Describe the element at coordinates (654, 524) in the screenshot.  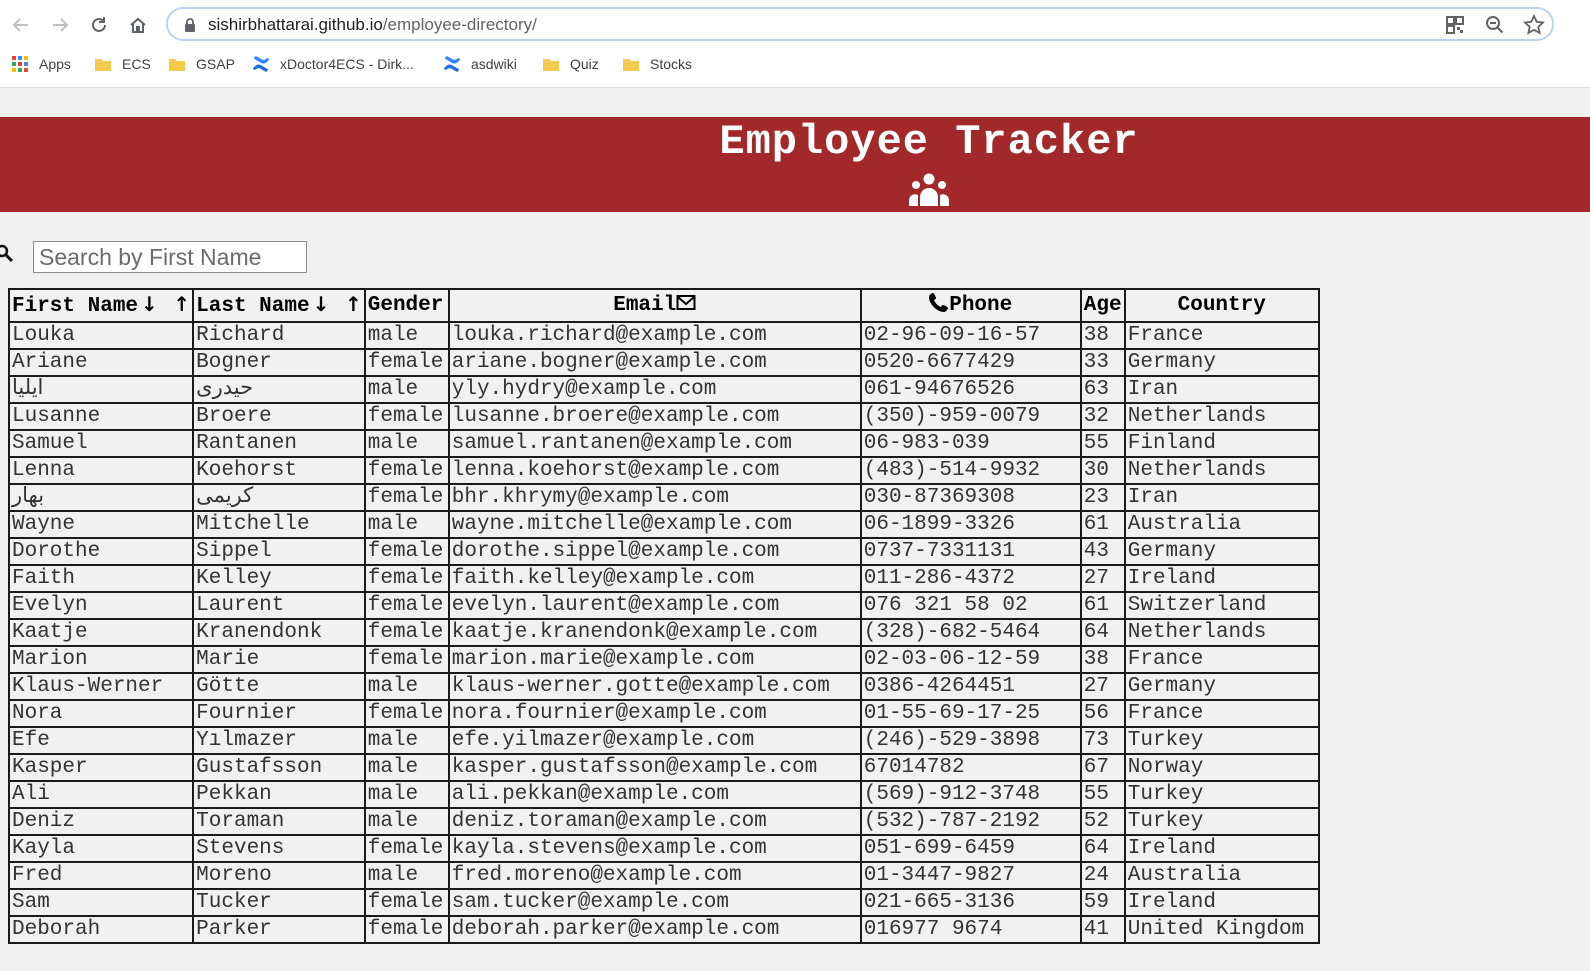
I see `email-cell: wayne.mitchelle@example.com` at that location.